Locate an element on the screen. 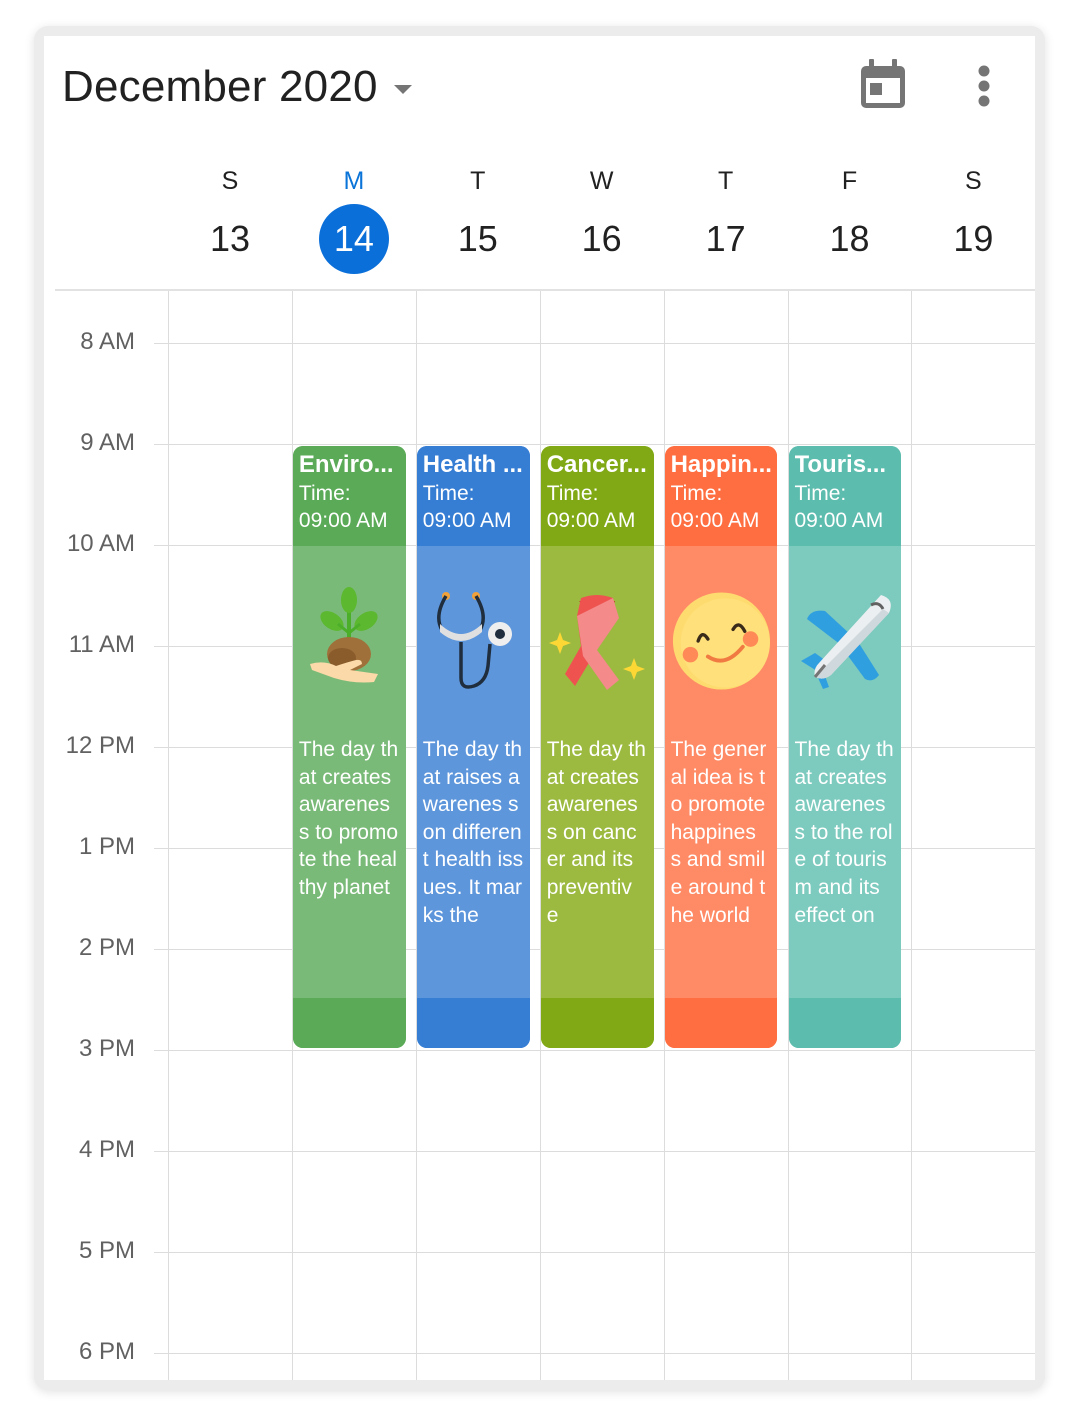  day-number: 17 is located at coordinates (726, 239).